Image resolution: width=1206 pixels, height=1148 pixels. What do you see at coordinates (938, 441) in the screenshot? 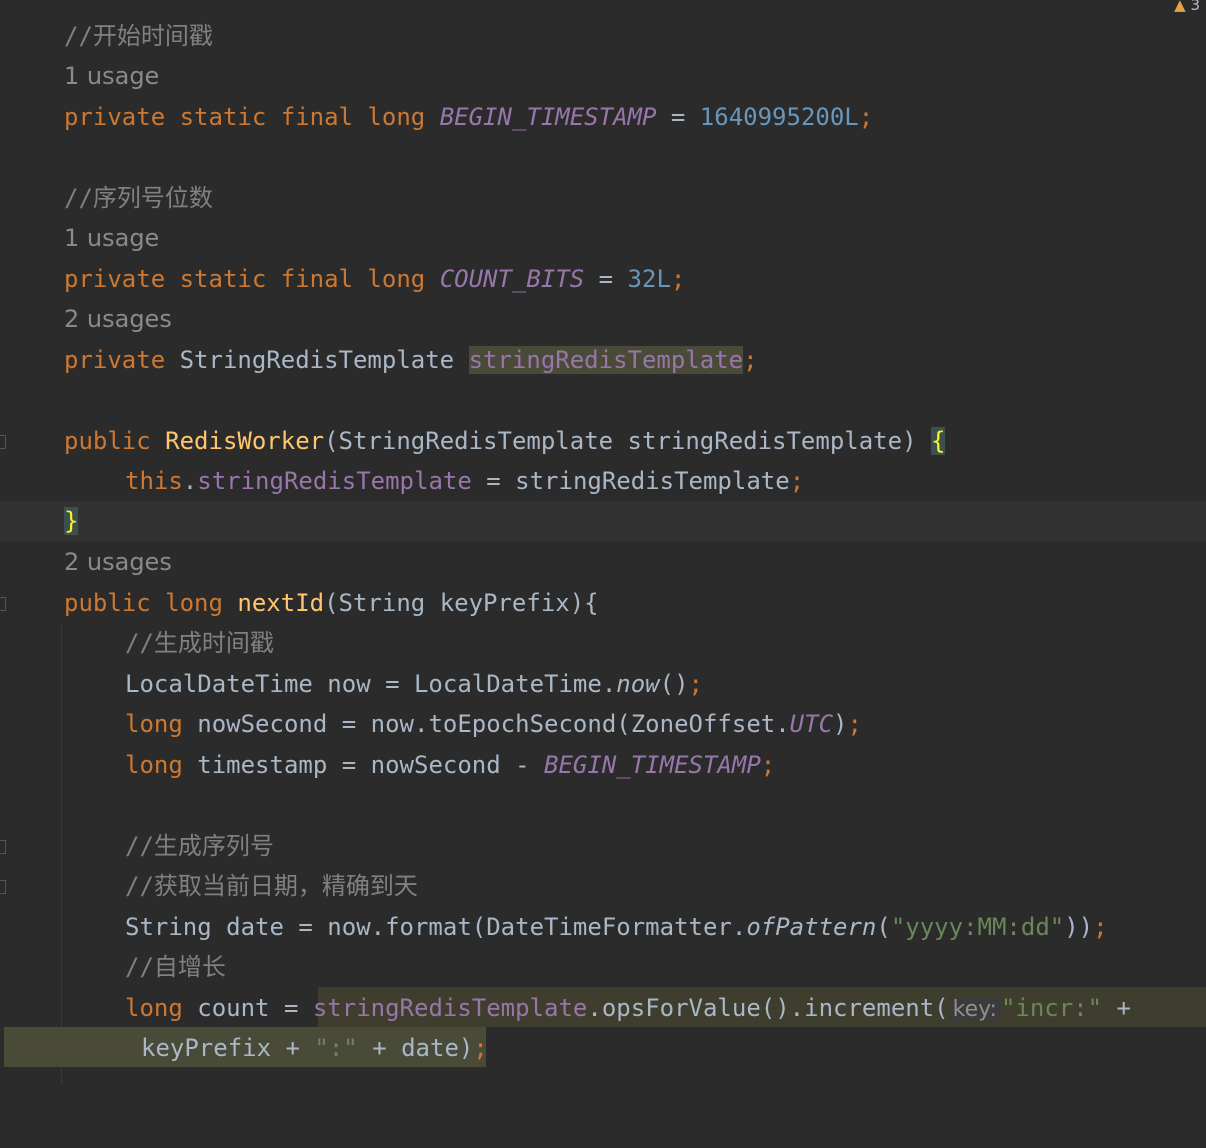
I see `matched-brace: {` at bounding box center [938, 441].